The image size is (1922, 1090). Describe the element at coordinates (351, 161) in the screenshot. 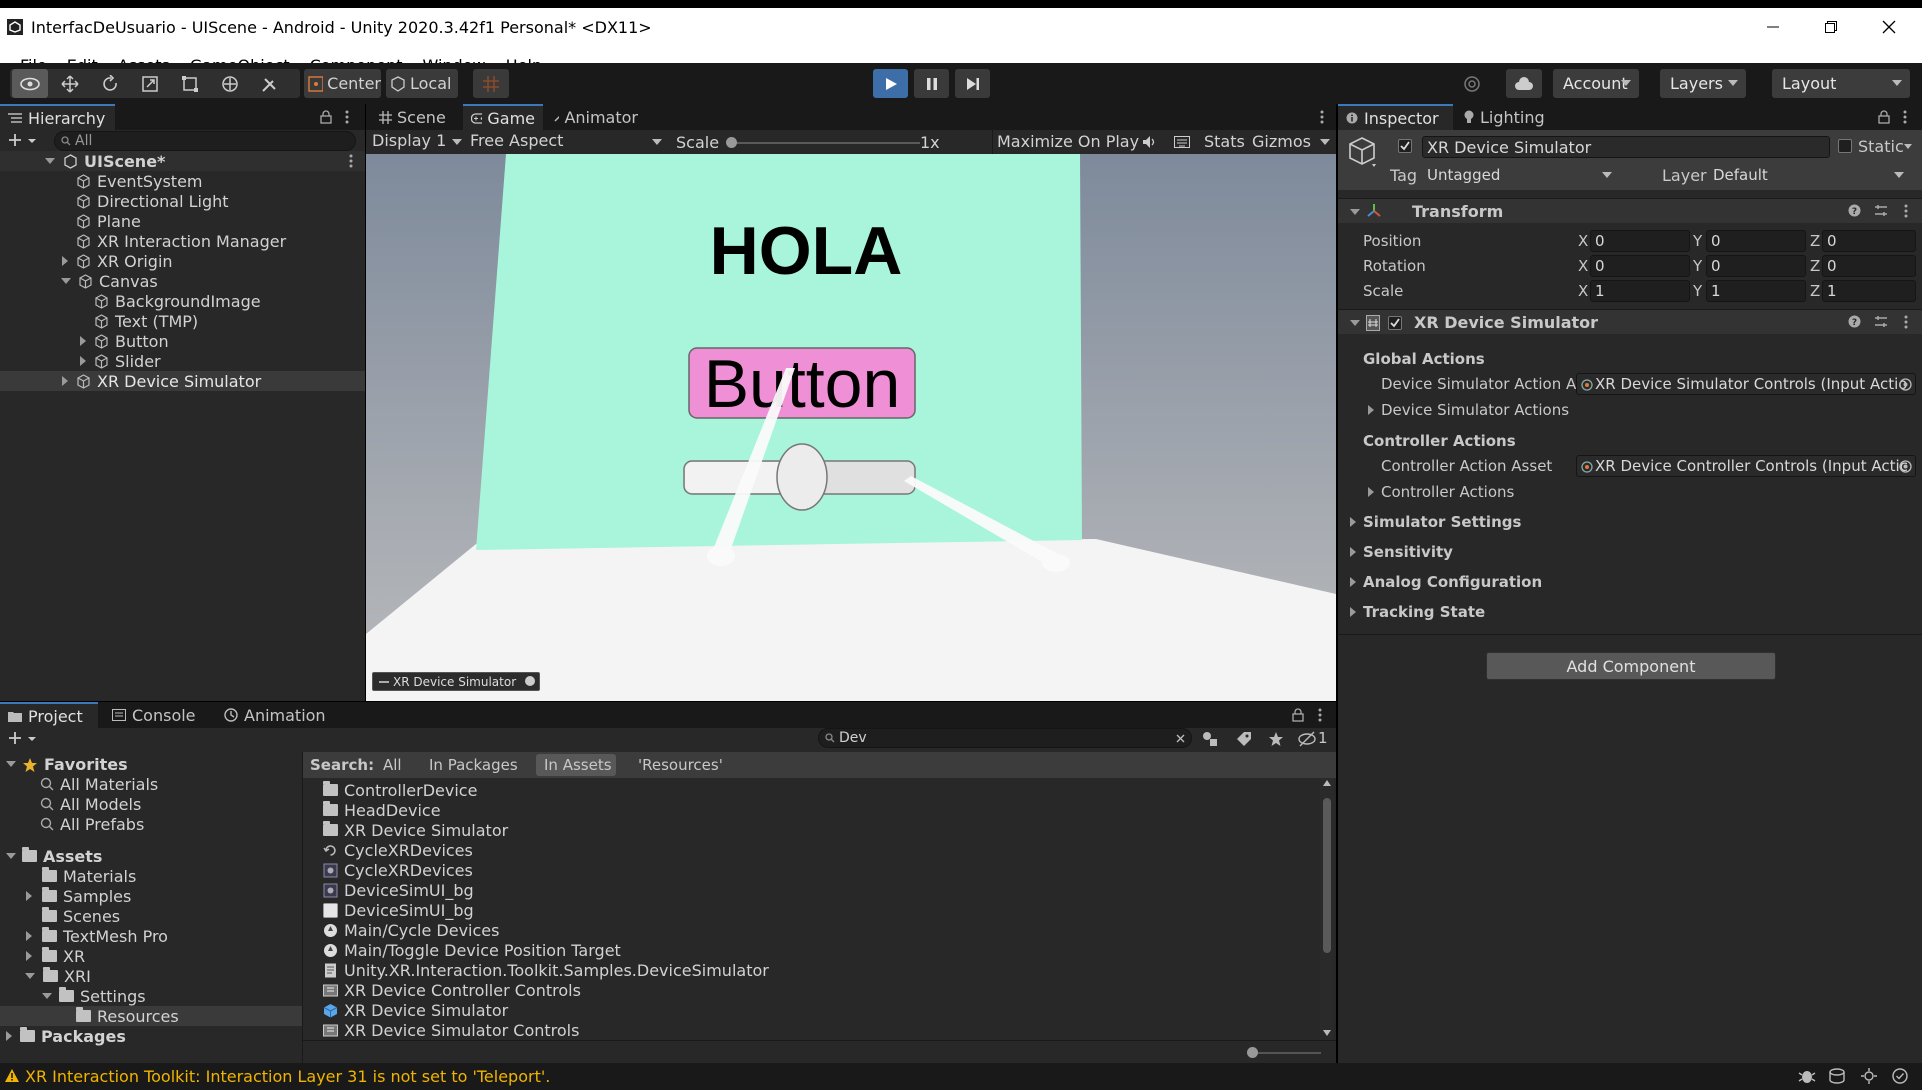

I see `scene-more-icon` at that location.